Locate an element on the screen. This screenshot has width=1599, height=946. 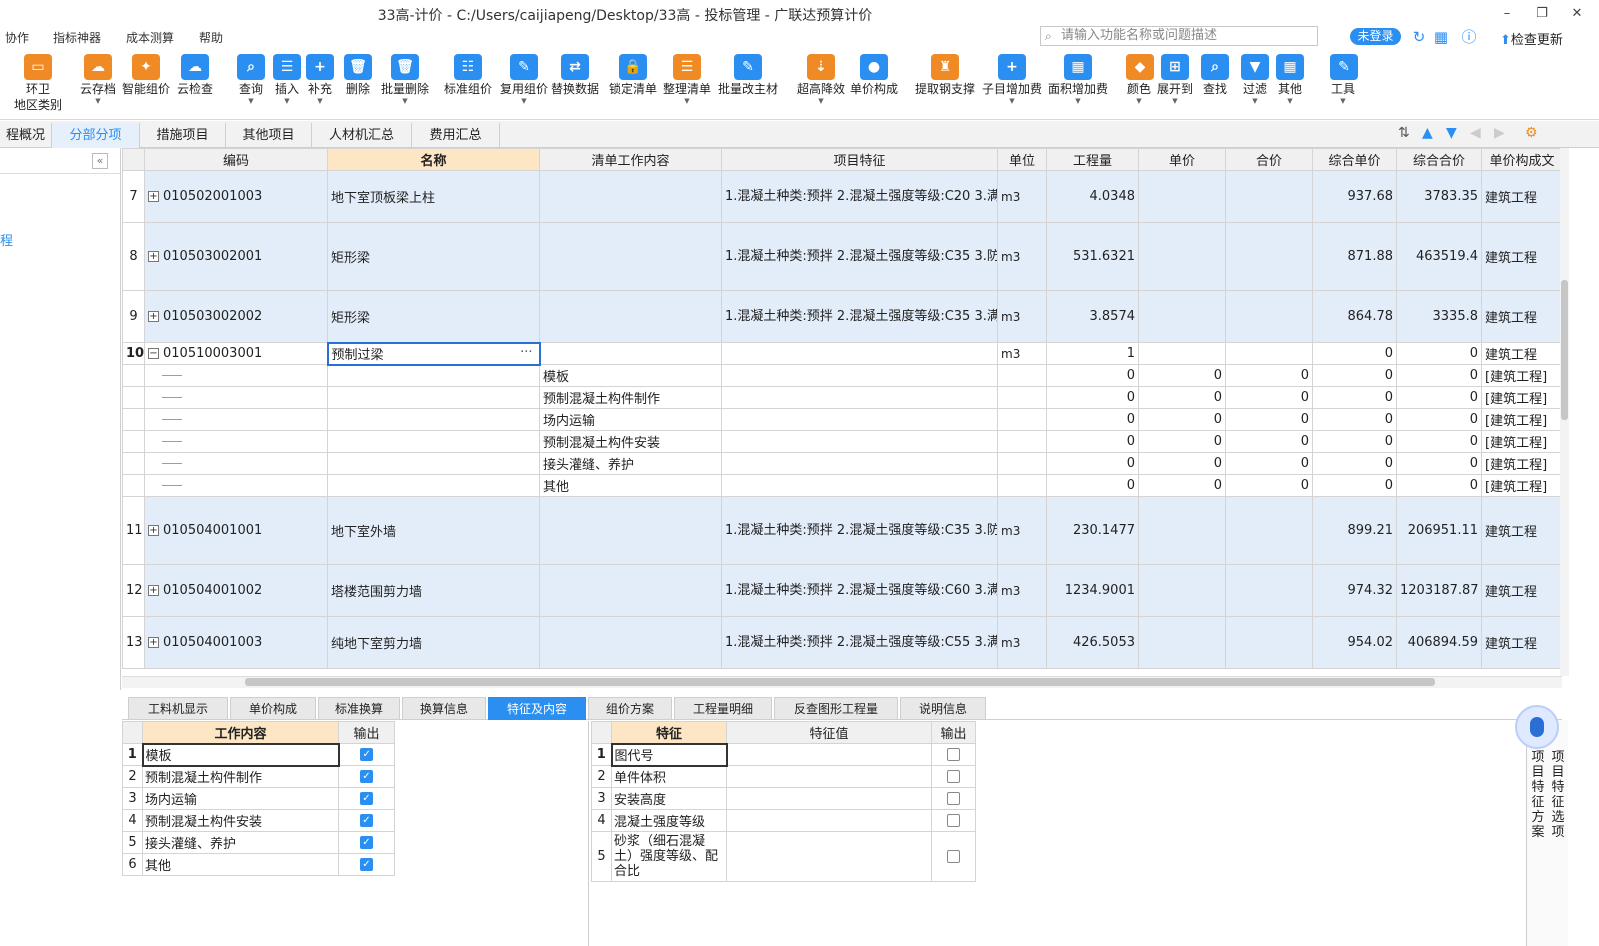
work-content-cell: 接头灌缝、养护 is located at coordinates (630, 463).